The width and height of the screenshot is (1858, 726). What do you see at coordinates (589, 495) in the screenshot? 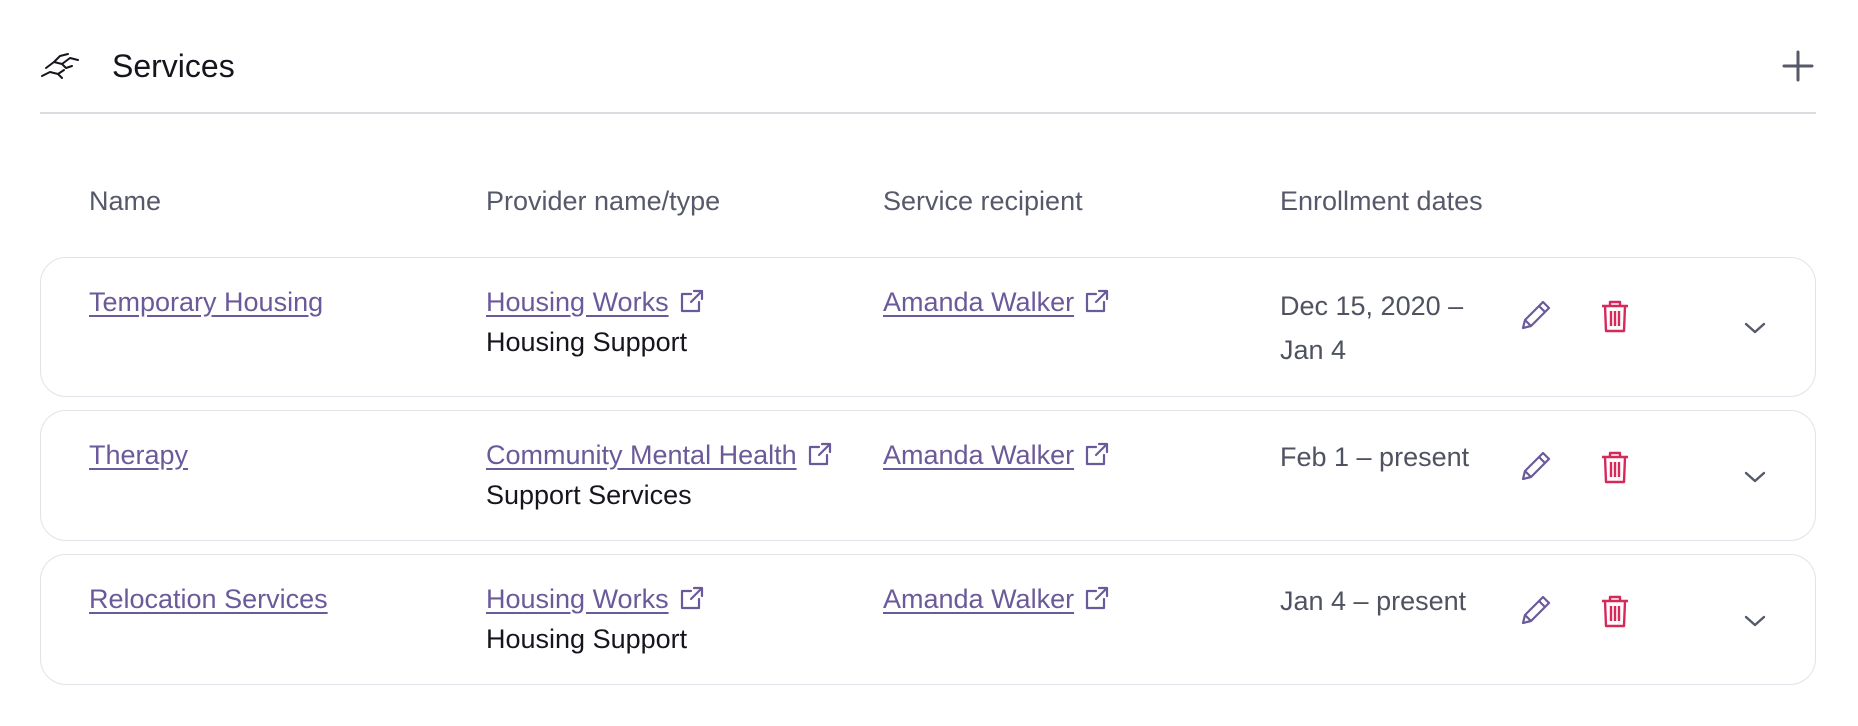
I see `provider-type: Support Services` at bounding box center [589, 495].